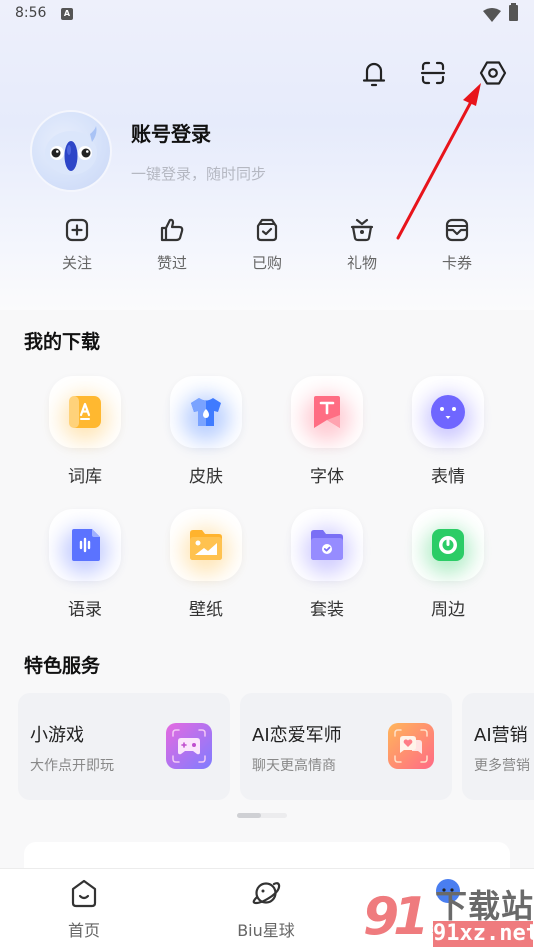 This screenshot has width=534, height=950. I want to click on quick-action-label: 关注, so click(76, 263).